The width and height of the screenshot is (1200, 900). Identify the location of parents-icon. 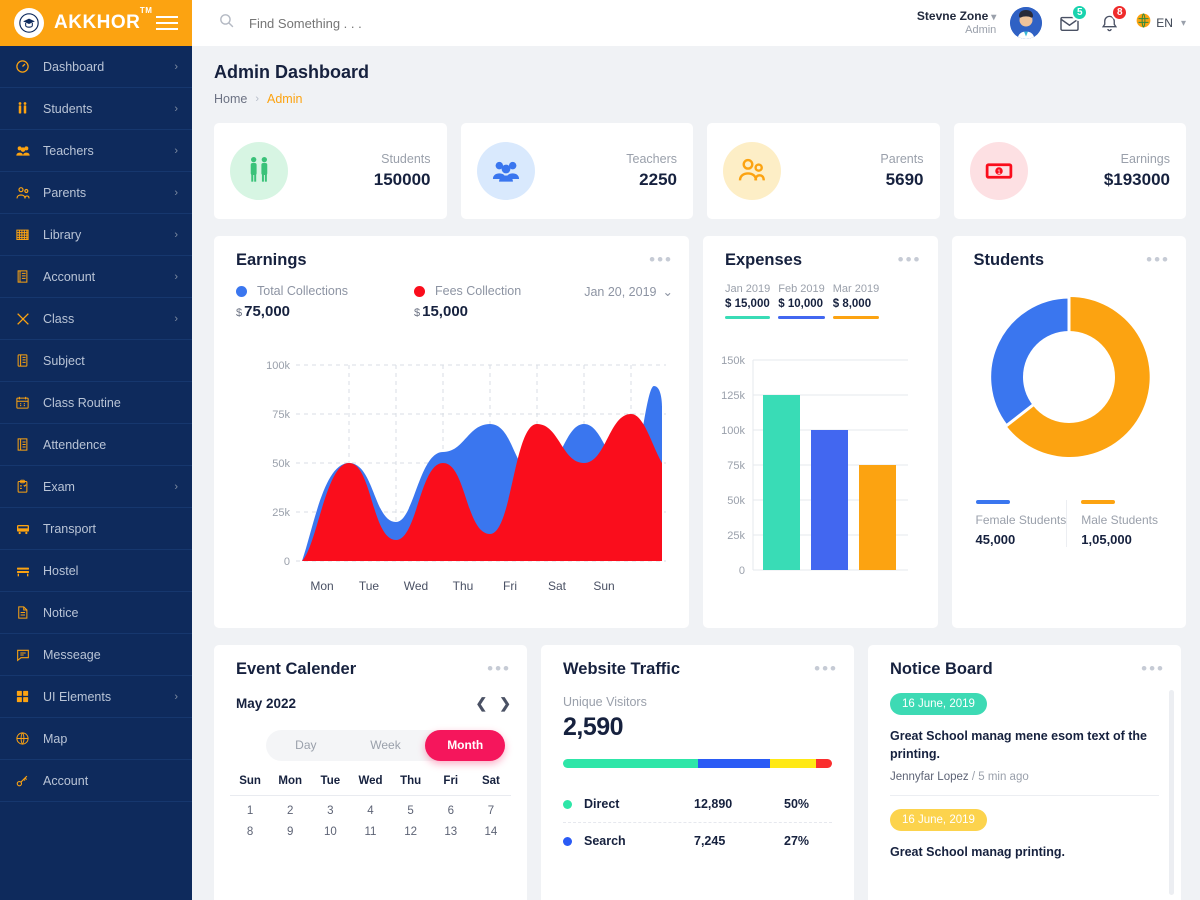
(22, 192).